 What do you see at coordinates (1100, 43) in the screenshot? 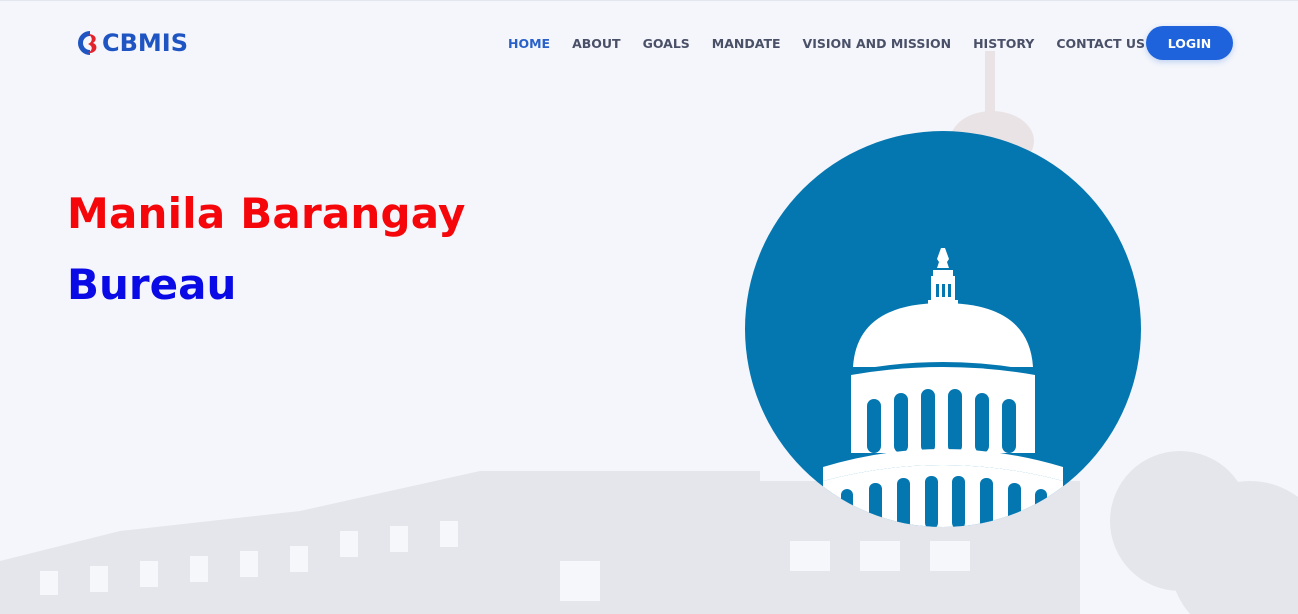
I see `nav-contact-us: CONTACT US` at bounding box center [1100, 43].